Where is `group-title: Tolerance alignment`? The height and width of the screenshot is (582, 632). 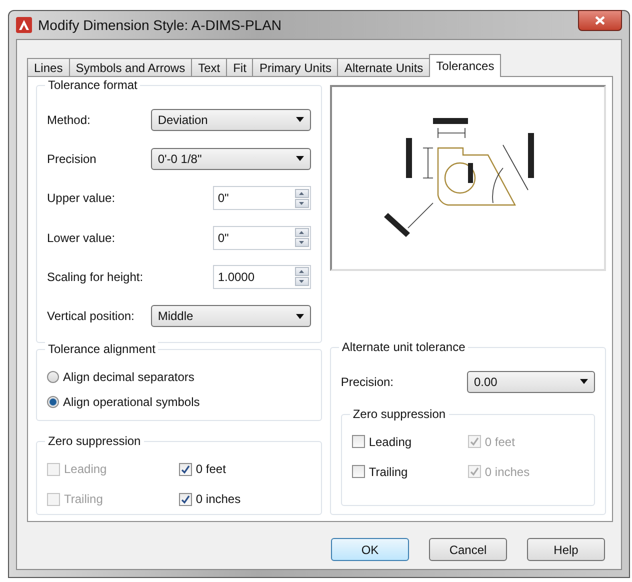 group-title: Tolerance alignment is located at coordinates (101, 349).